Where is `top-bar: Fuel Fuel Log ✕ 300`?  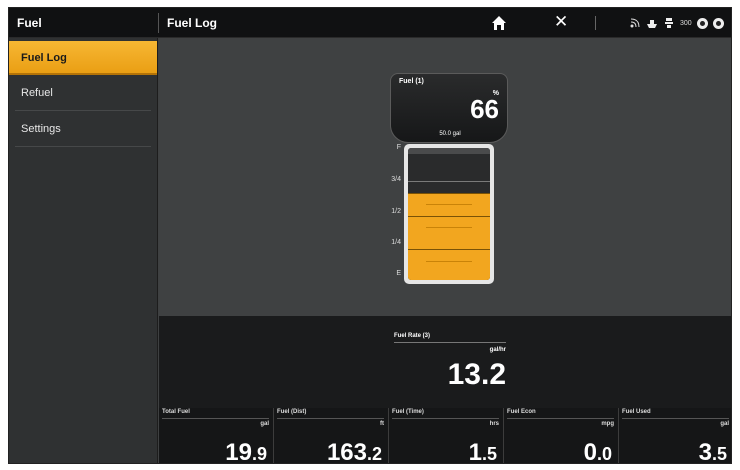 top-bar: Fuel Fuel Log ✕ 300 is located at coordinates (370, 23).